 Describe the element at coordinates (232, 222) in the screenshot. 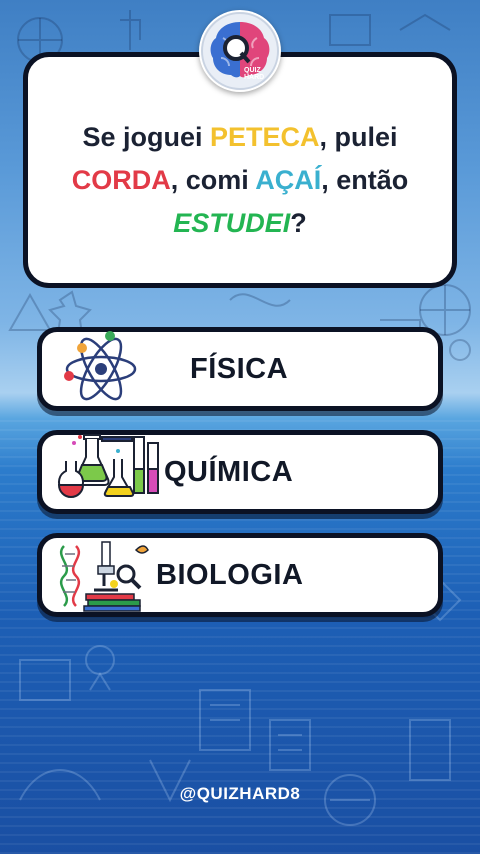

I see `highlight-estudei: ESTUDEI` at that location.